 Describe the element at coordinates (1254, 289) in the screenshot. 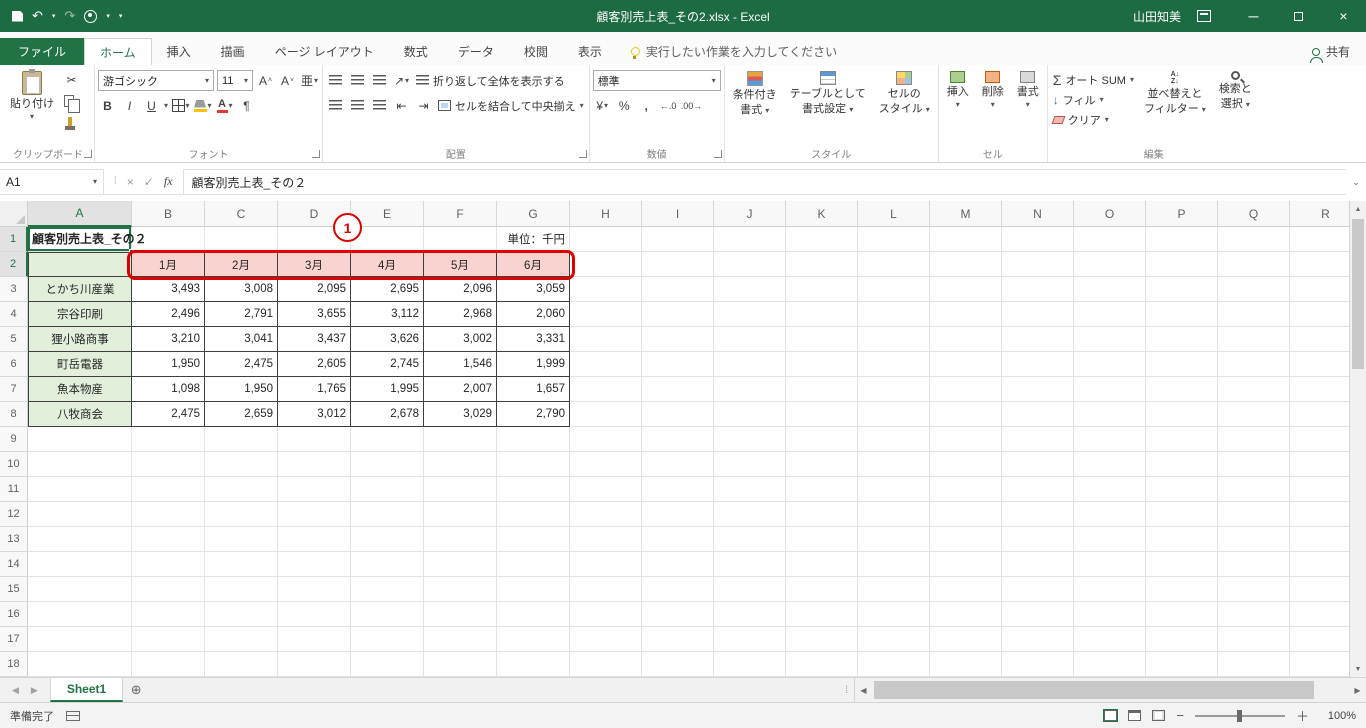

I see `cell-Q3` at that location.